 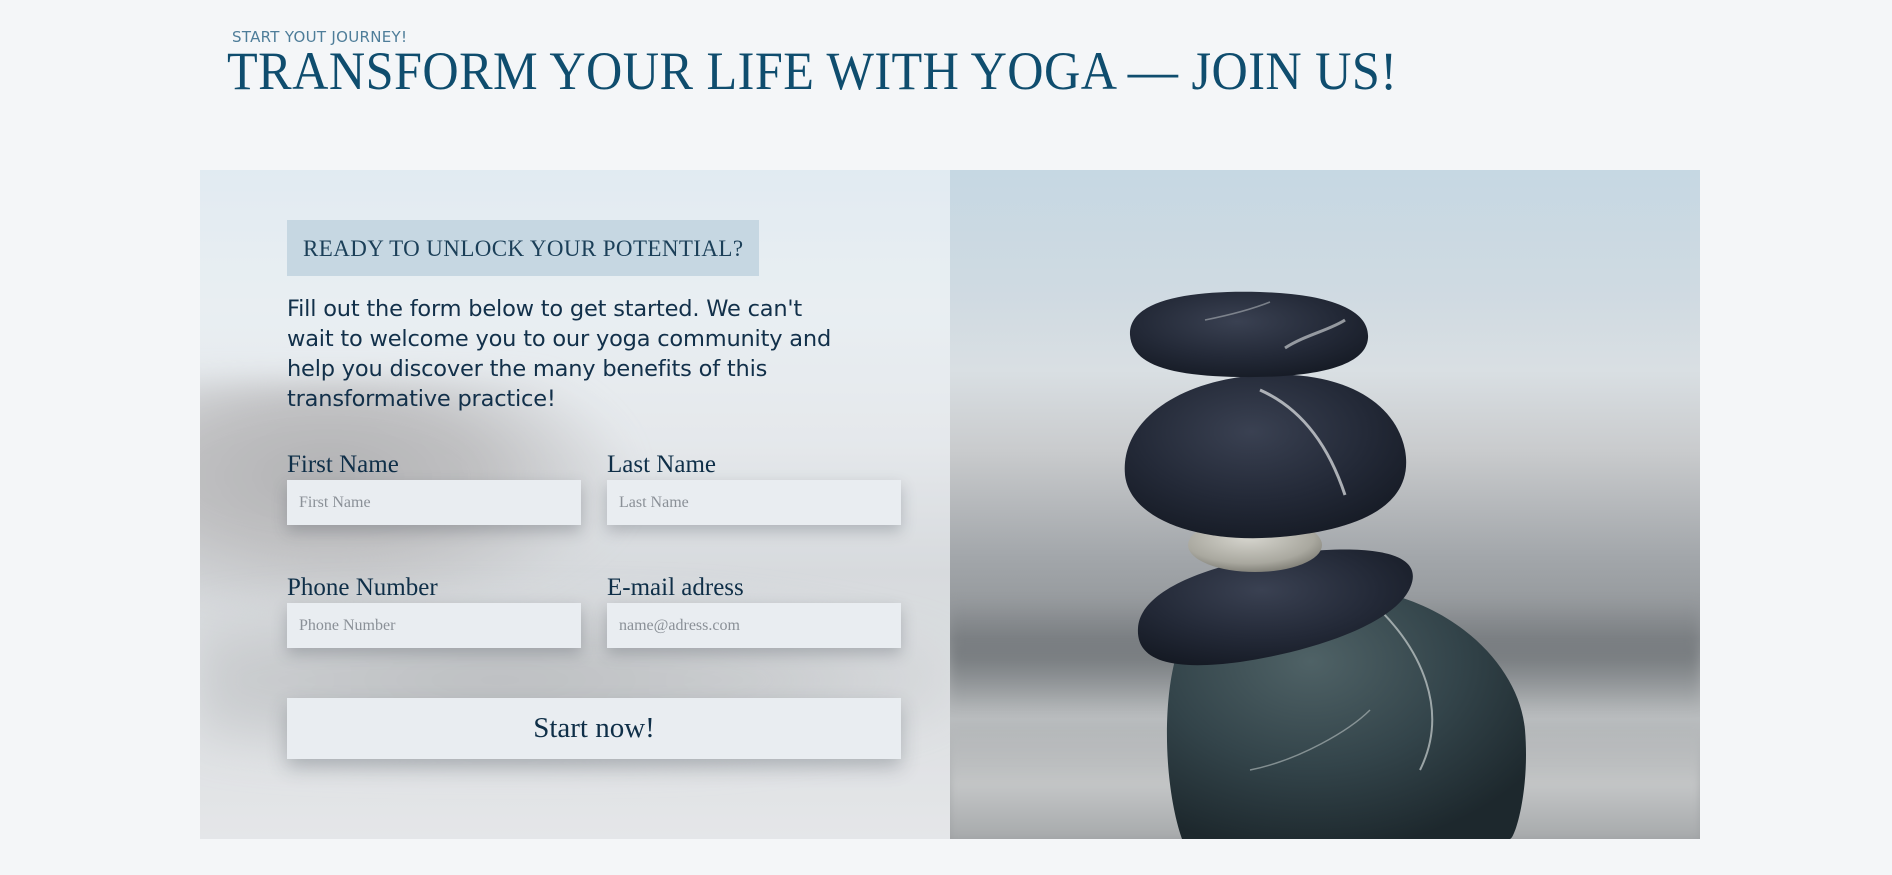 What do you see at coordinates (661, 464) in the screenshot?
I see `last-name-label: Last Name` at bounding box center [661, 464].